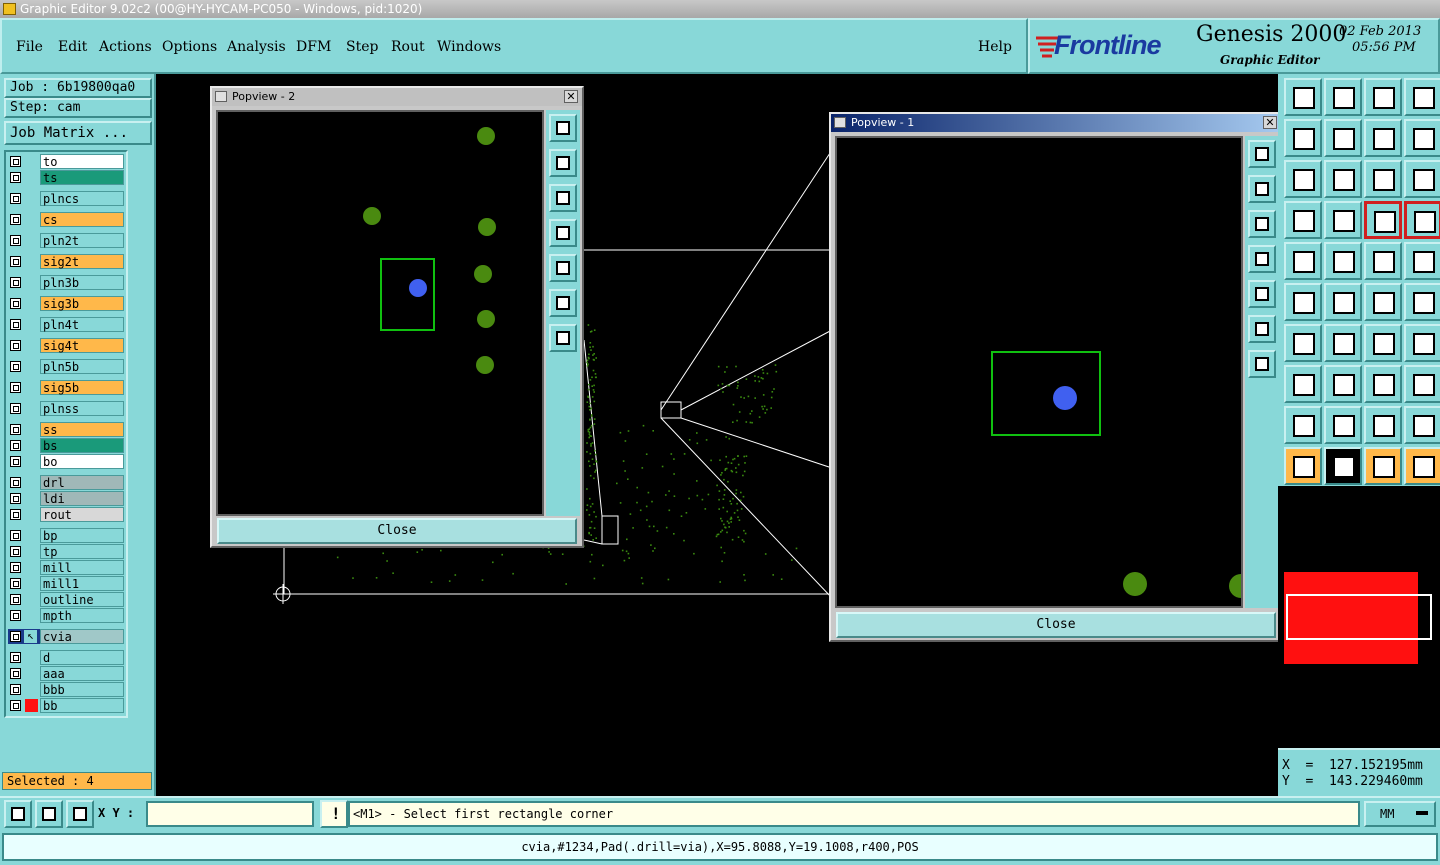 This screenshot has height=865, width=1440. Describe the element at coordinates (66, 583) in the screenshot. I see `layer-row-mill1: mill1` at that location.